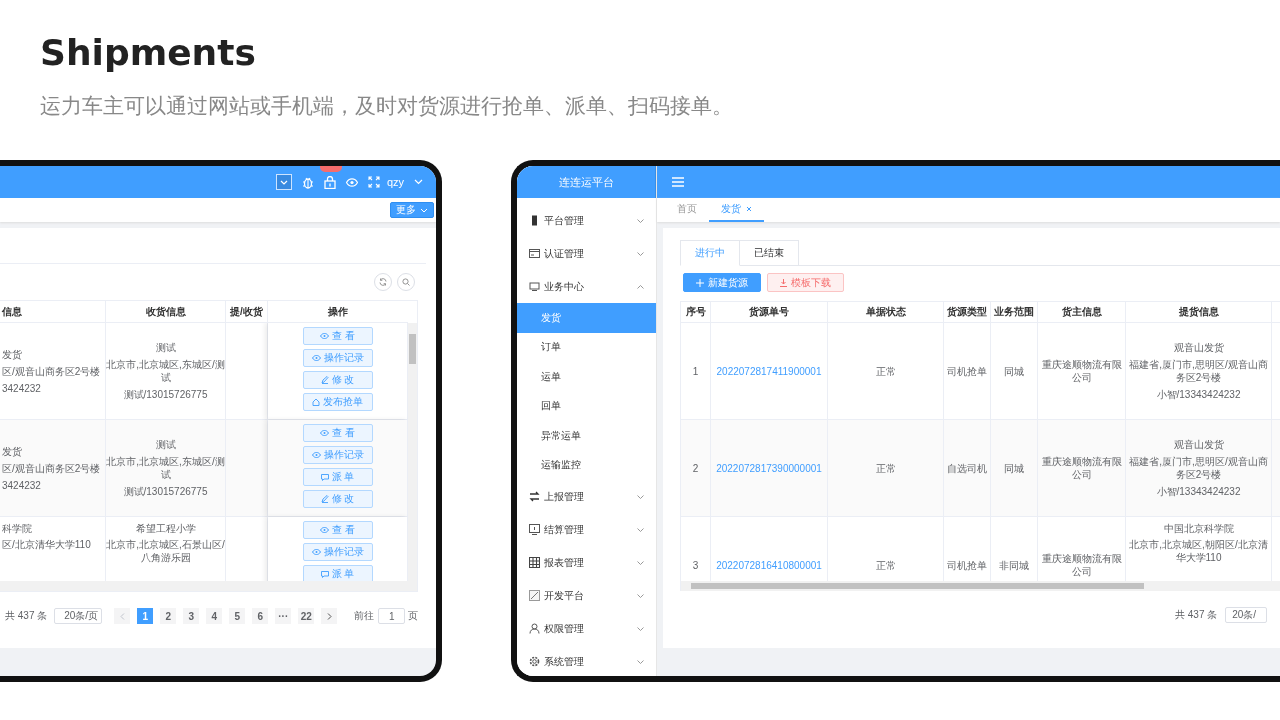  Describe the element at coordinates (1014, 312) in the screenshot. I see `column-header: 业务范围` at that location.